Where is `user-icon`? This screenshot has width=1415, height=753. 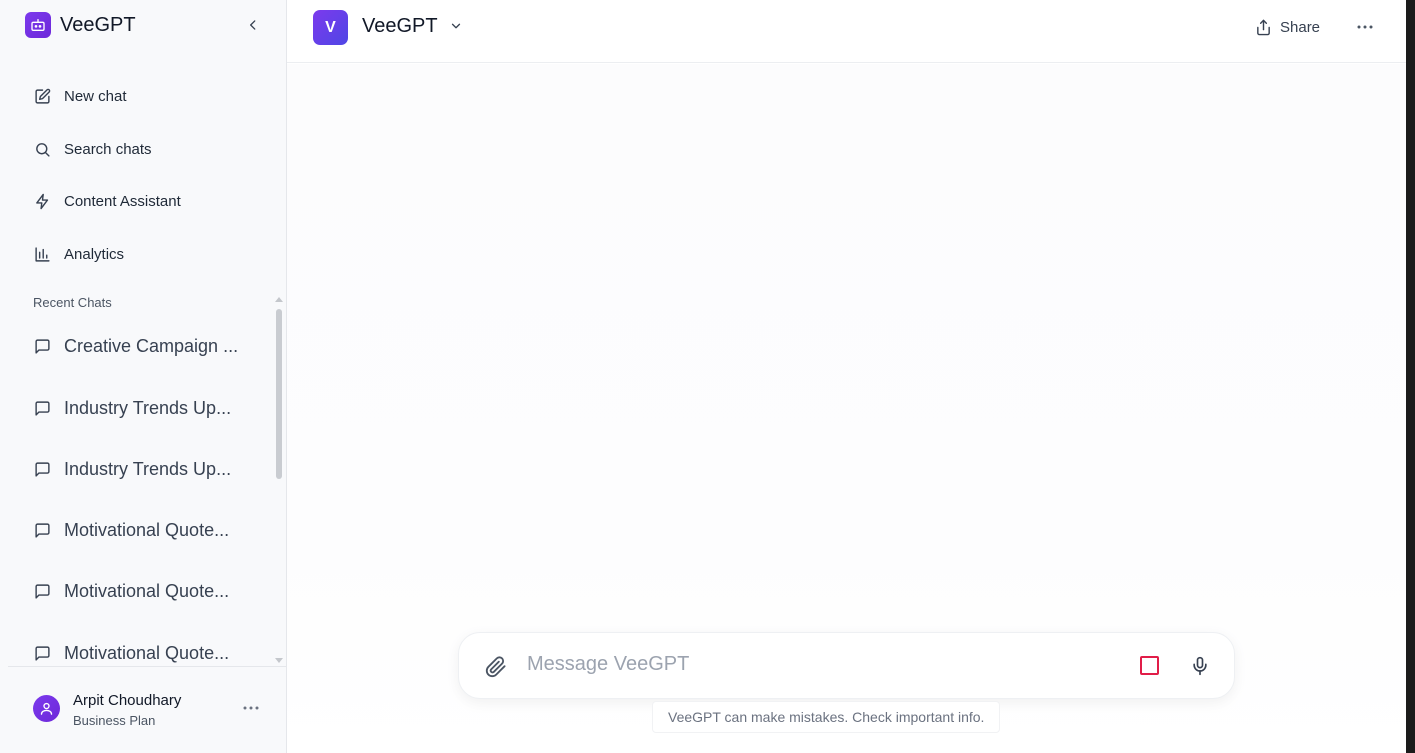 user-icon is located at coordinates (46, 708).